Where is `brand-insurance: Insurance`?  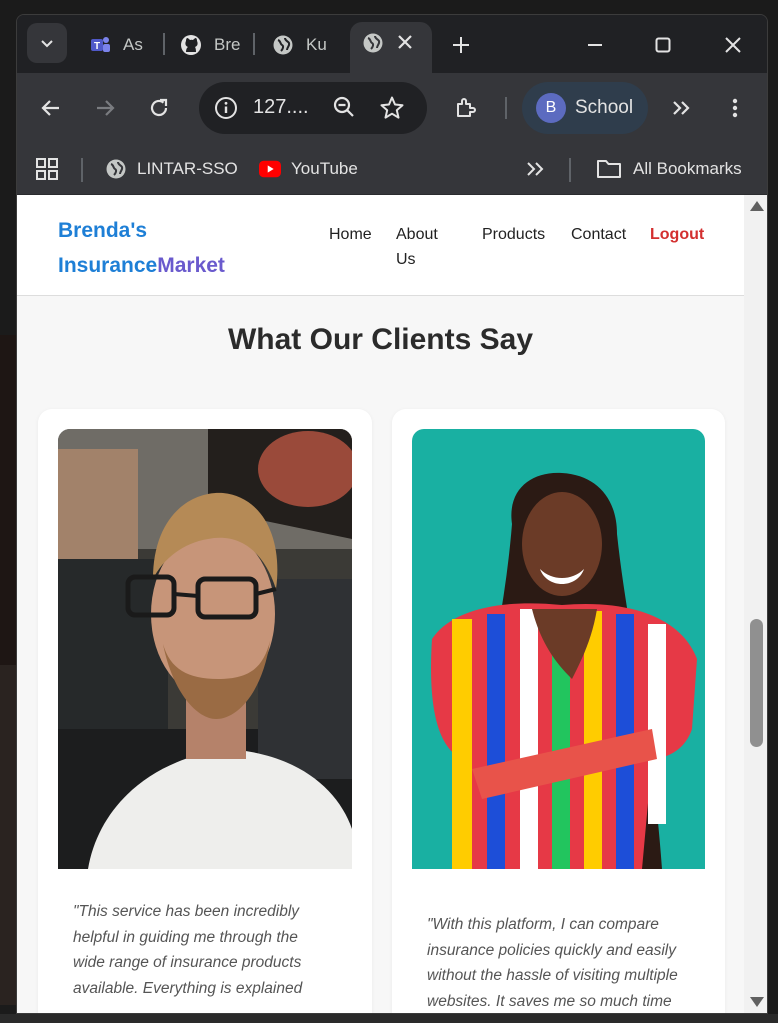
brand-insurance: Insurance is located at coordinates (108, 265).